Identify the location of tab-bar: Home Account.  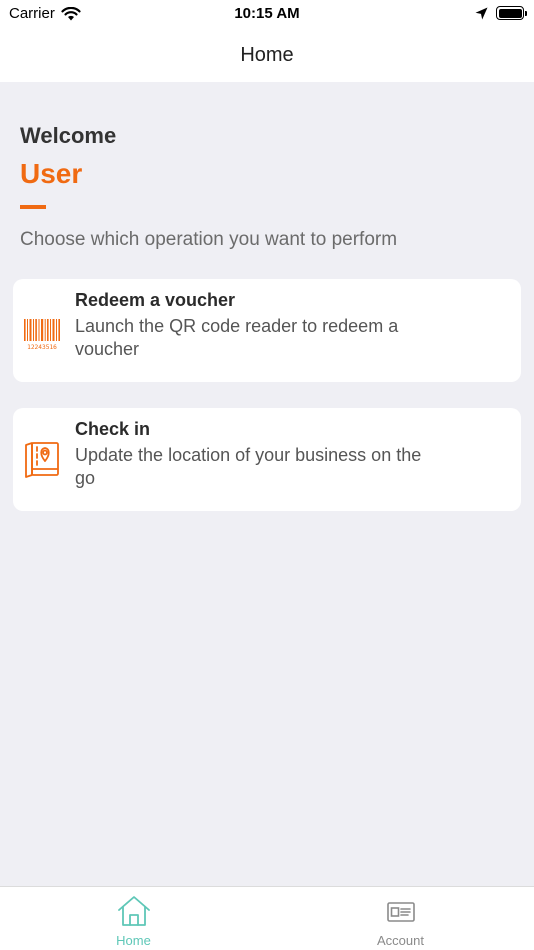
(267, 918).